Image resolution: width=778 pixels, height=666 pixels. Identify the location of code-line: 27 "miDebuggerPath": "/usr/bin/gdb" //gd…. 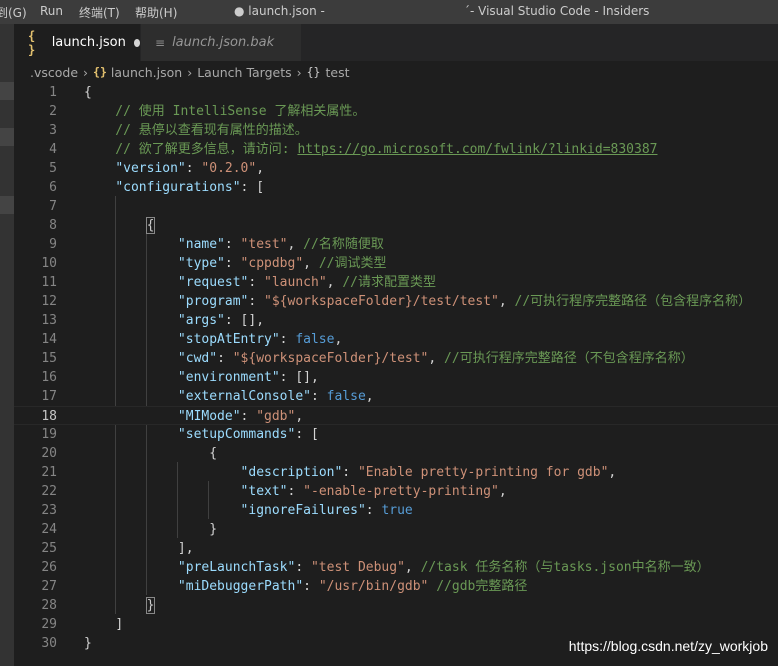
(396, 586).